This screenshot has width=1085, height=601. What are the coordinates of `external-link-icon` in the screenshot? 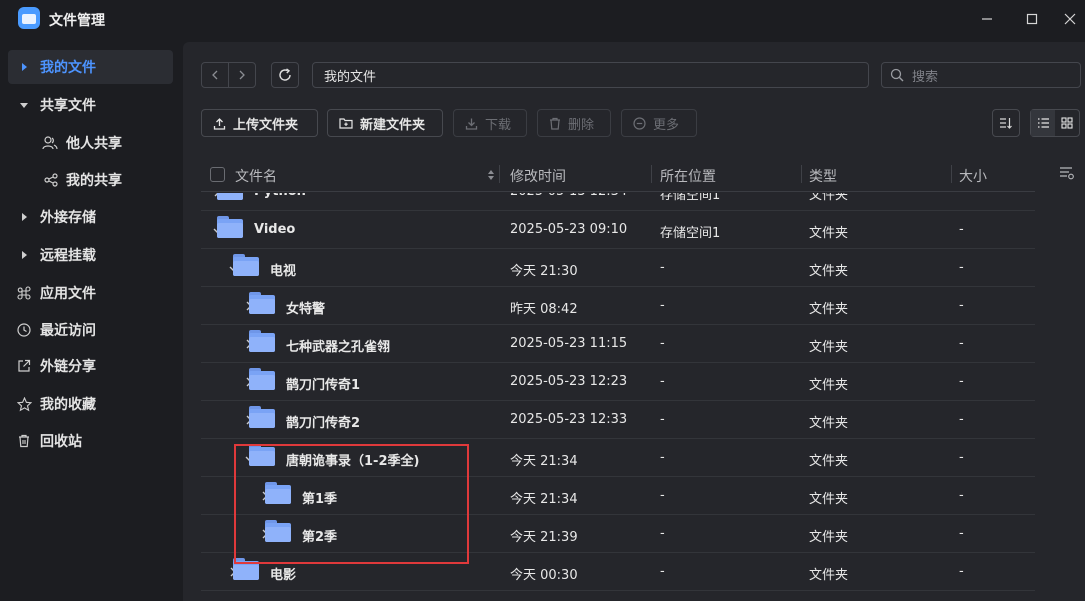 It's located at (24, 366).